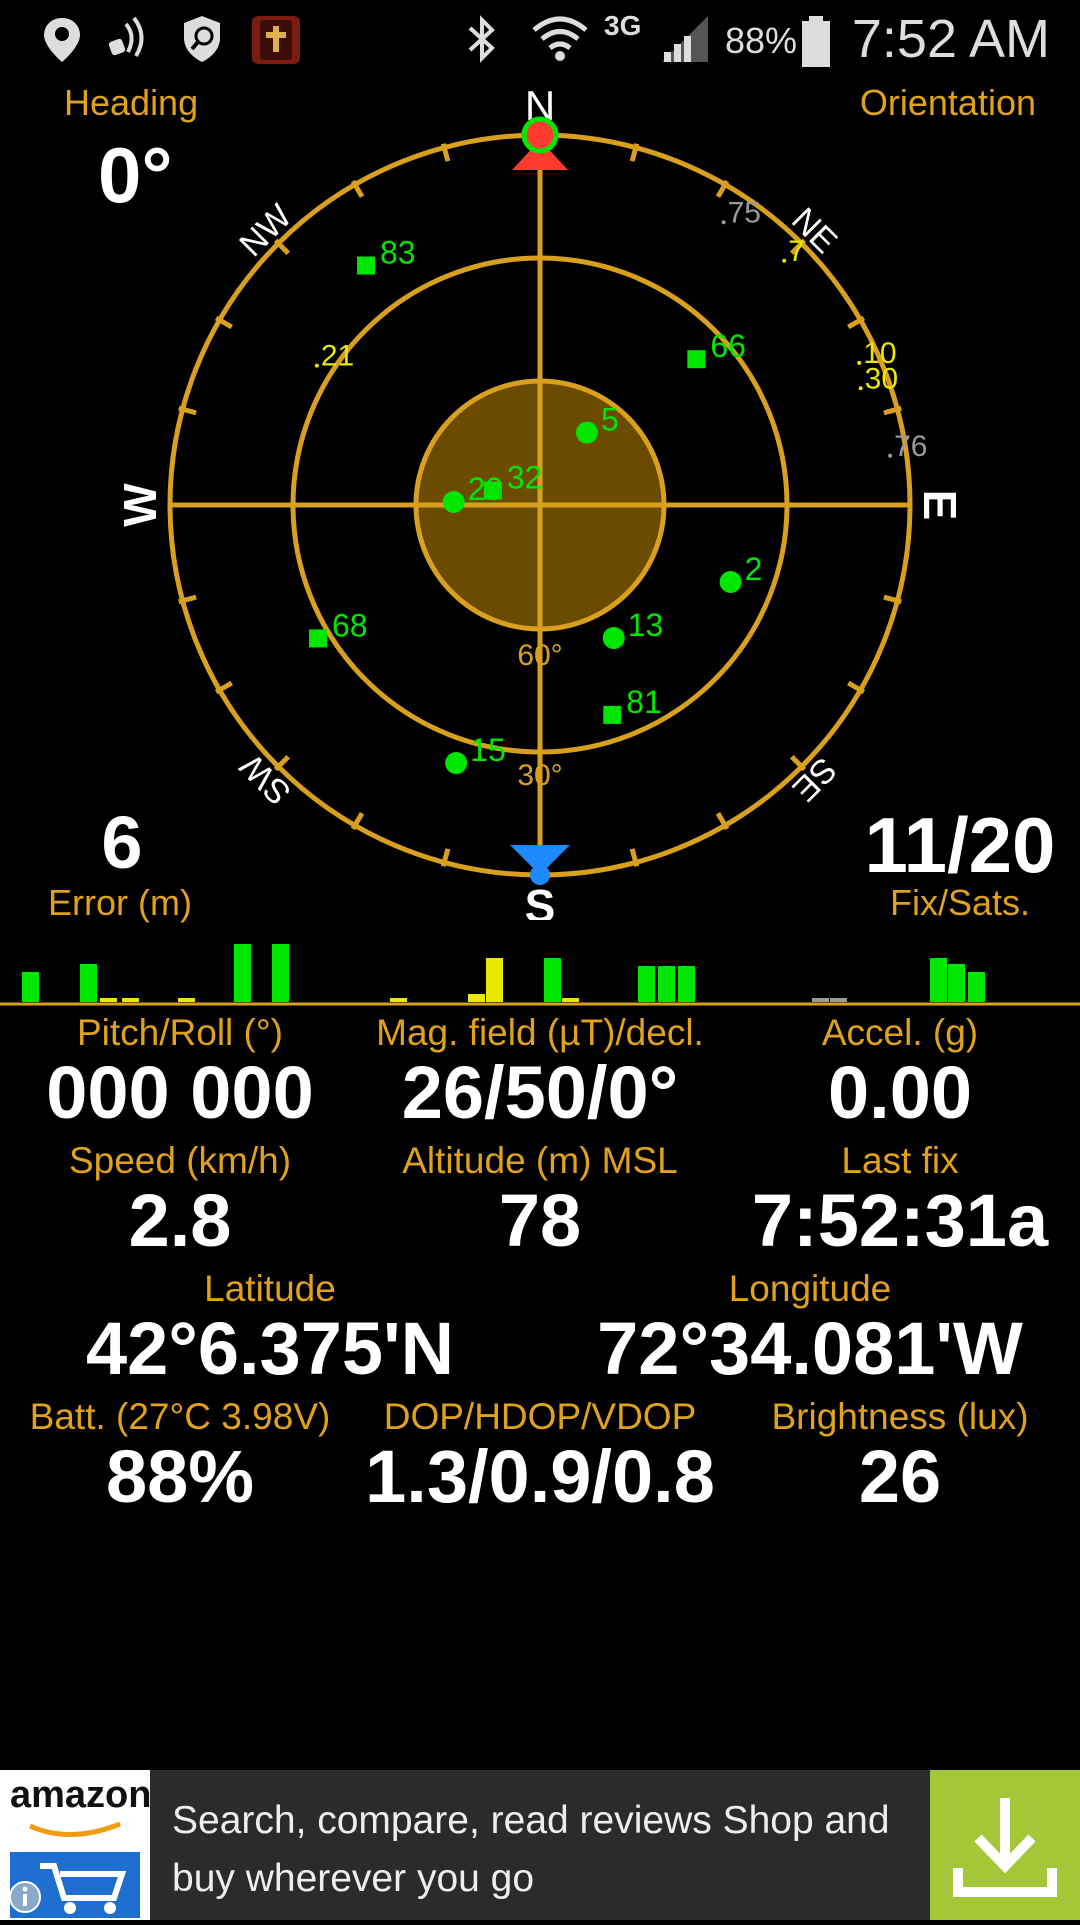 The image size is (1080, 1925). What do you see at coordinates (540, 865) in the screenshot?
I see `south-marker` at bounding box center [540, 865].